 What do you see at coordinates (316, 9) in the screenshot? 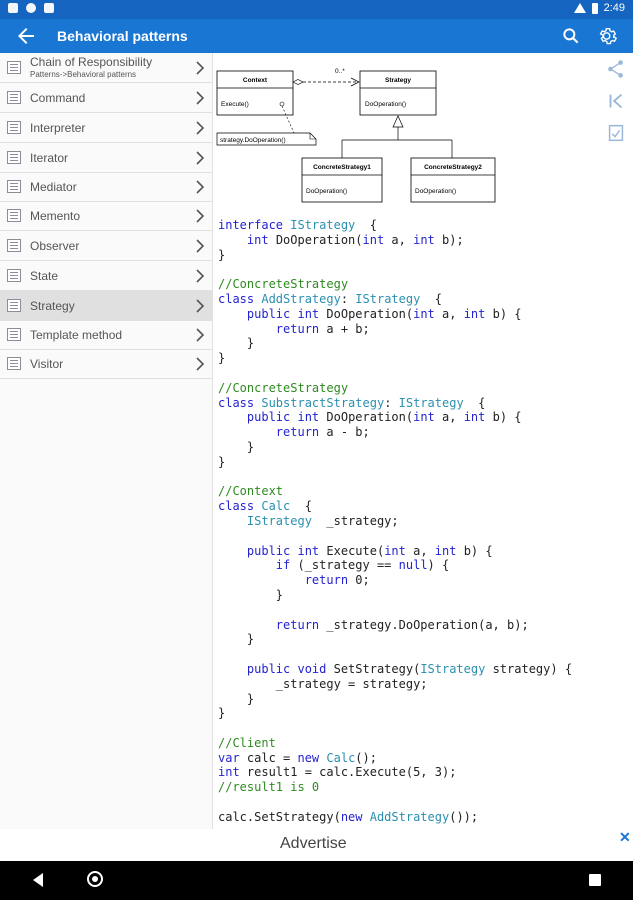
I see `status-bar: 2:49` at bounding box center [316, 9].